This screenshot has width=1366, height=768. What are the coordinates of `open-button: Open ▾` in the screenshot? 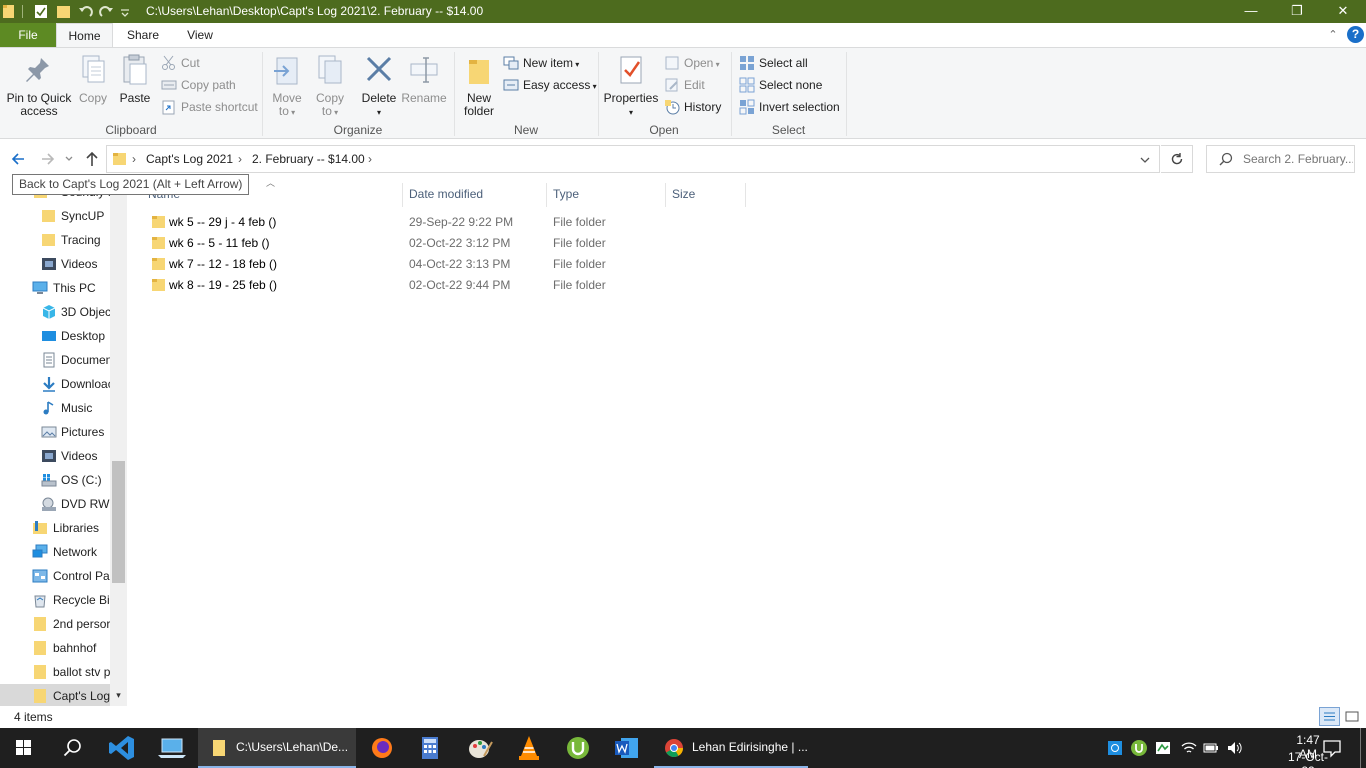 It's located at (692, 63).